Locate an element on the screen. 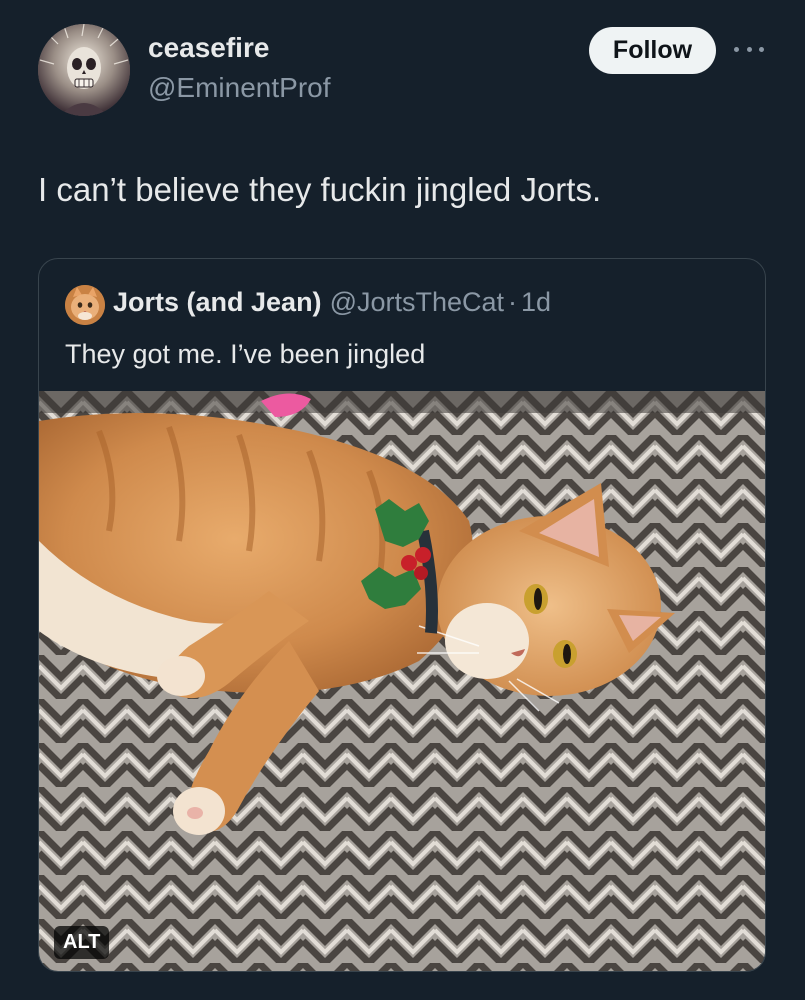 Image resolution: width=805 pixels, height=1000 pixels. skull-avatar-icon is located at coordinates (84, 70).